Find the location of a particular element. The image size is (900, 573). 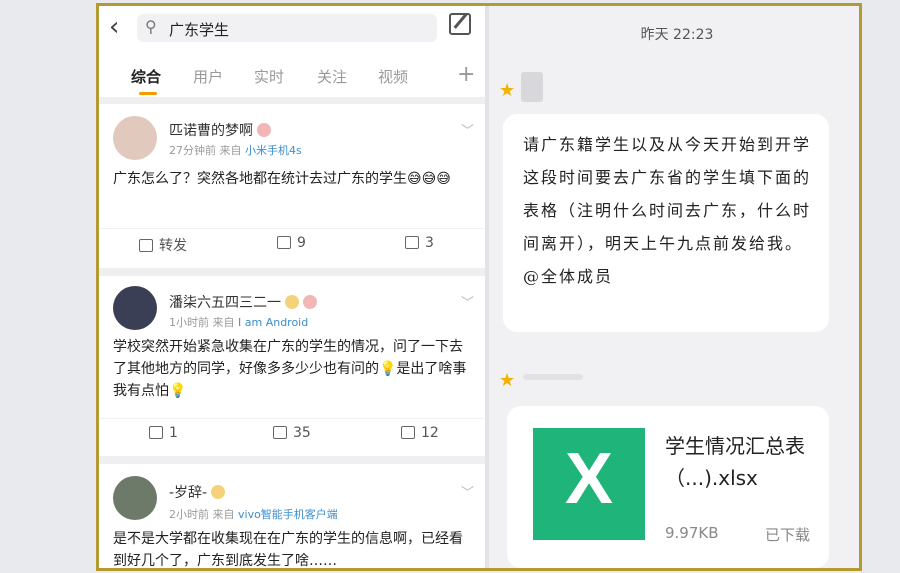

post-actions: 转发 9 3 is located at coordinates (292, 243).